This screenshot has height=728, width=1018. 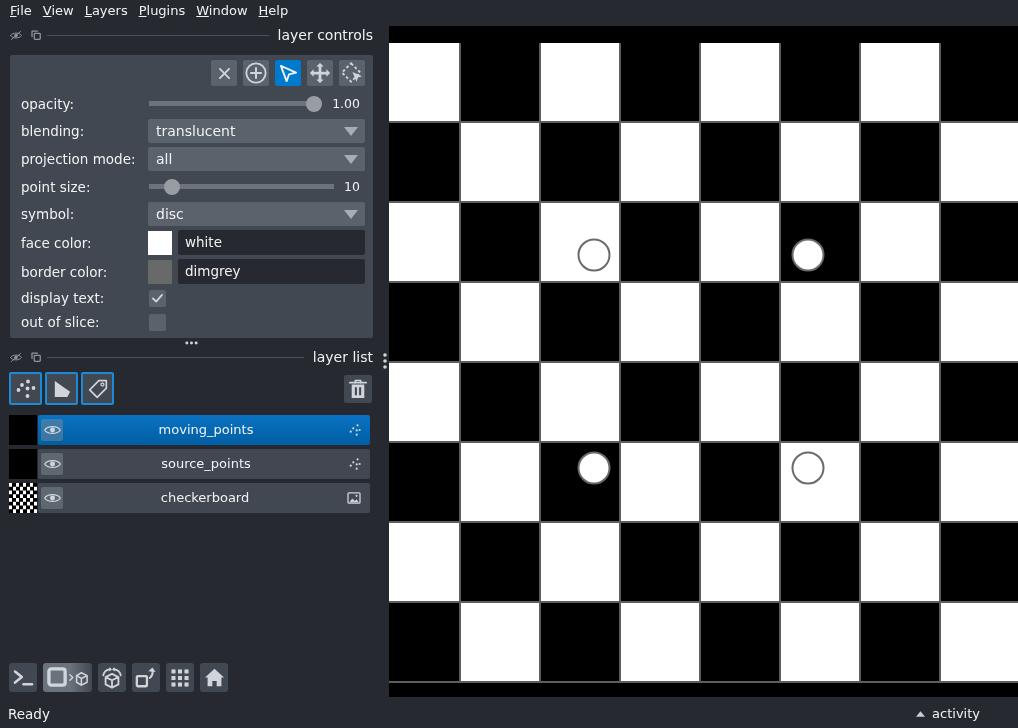 I want to click on display-toggle-button, so click(x=67, y=677).